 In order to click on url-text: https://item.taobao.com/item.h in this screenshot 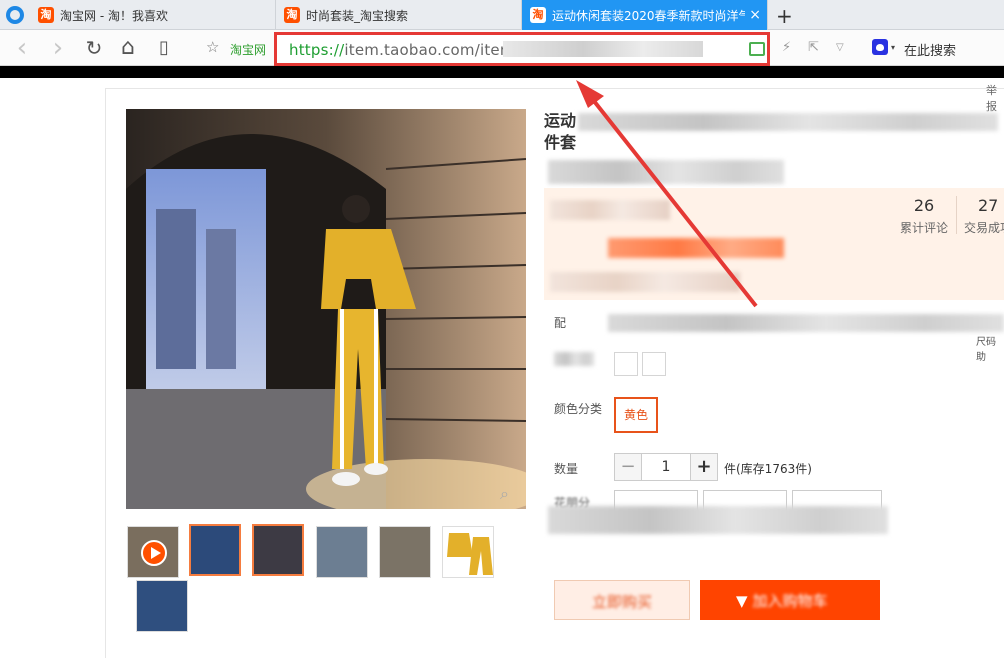, I will do `click(409, 50)`.